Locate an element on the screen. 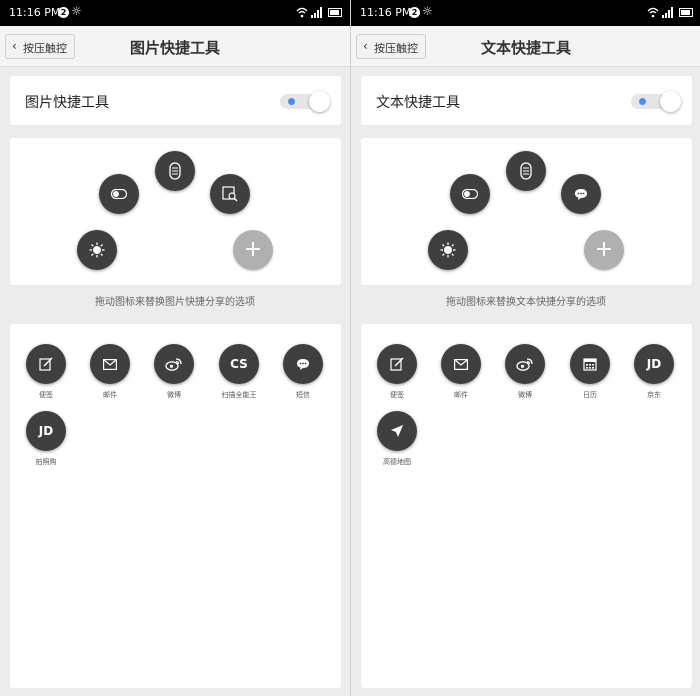 This screenshot has height=696, width=700. app-item-camscanner: CS 扫描全能王 is located at coordinates (239, 372).